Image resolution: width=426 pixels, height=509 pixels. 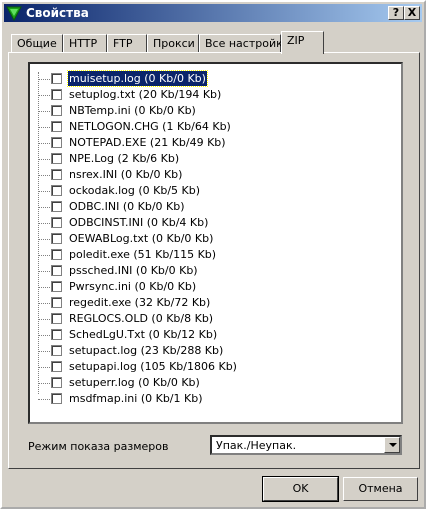 I want to click on title-bar: Свойства ? X, so click(x=213, y=13).